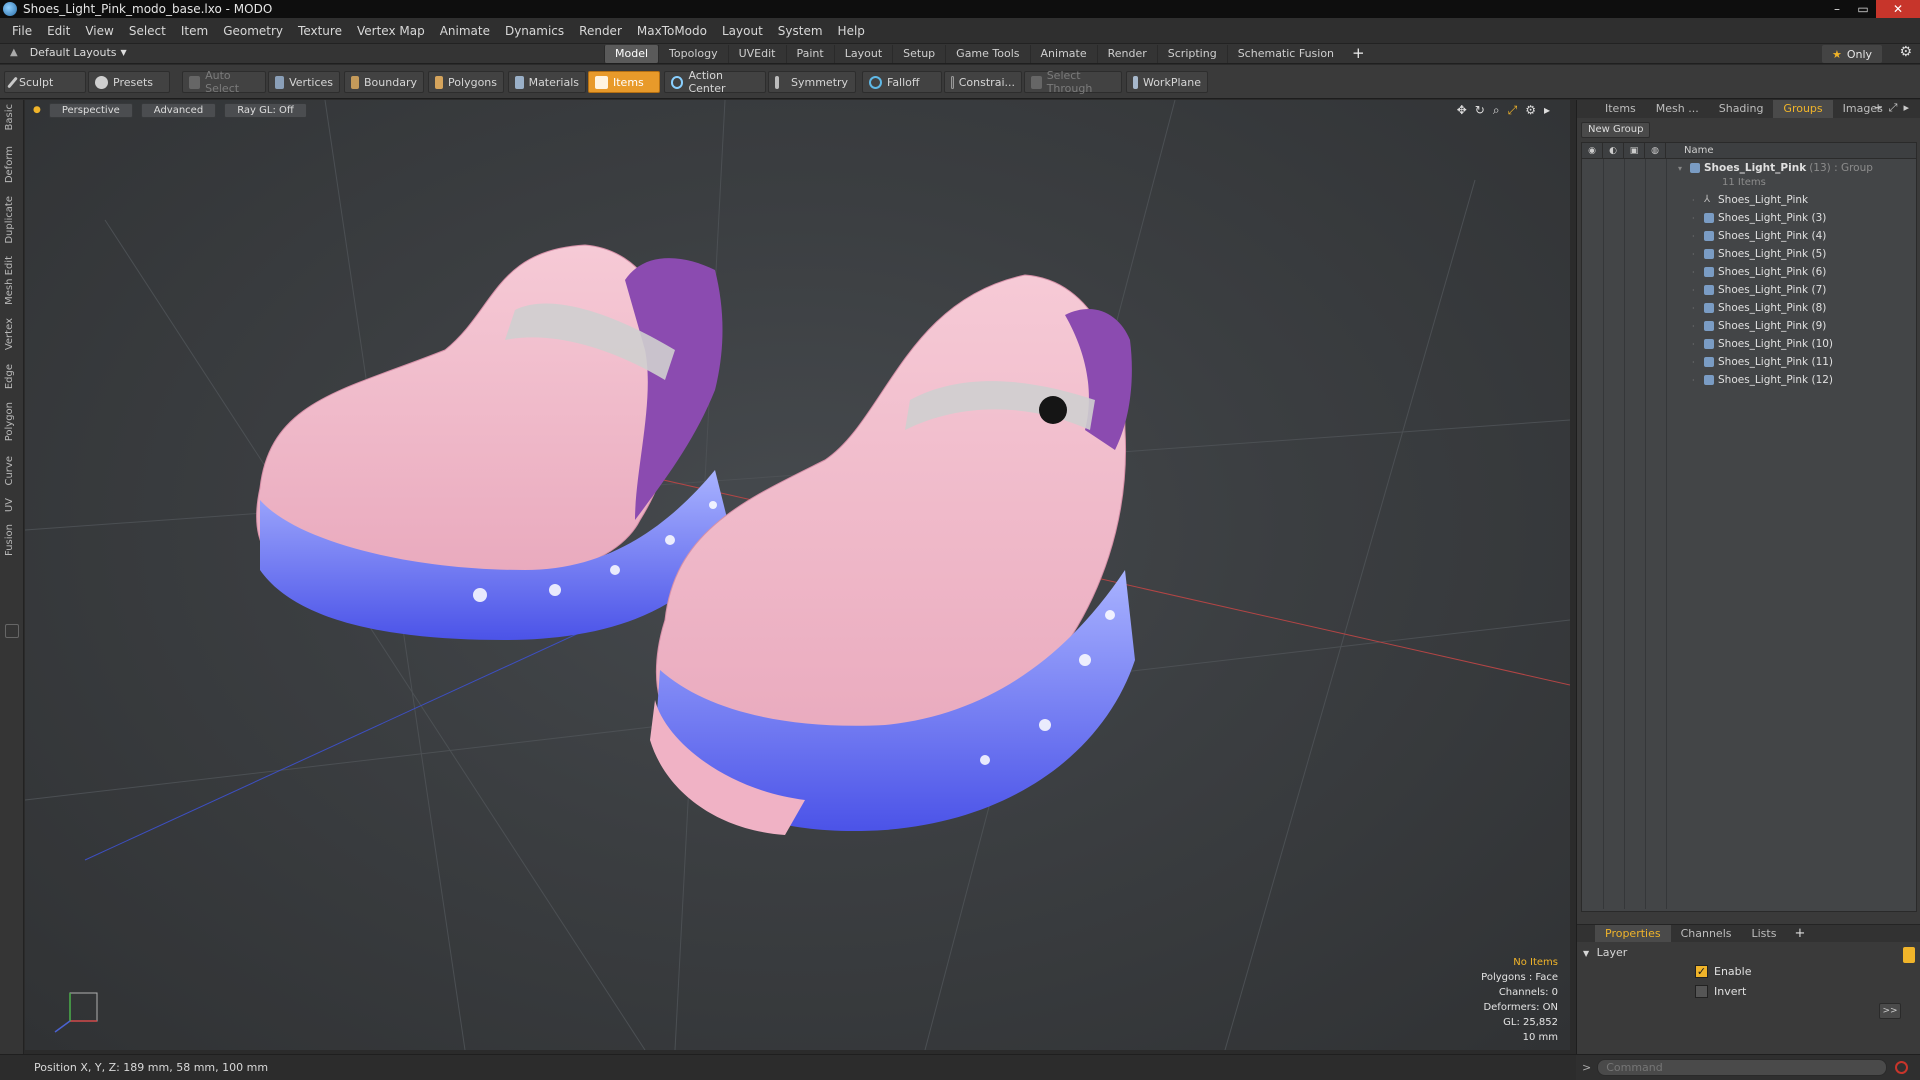 This screenshot has width=1920, height=1080. I want to click on tab-topology: Topology, so click(693, 54).